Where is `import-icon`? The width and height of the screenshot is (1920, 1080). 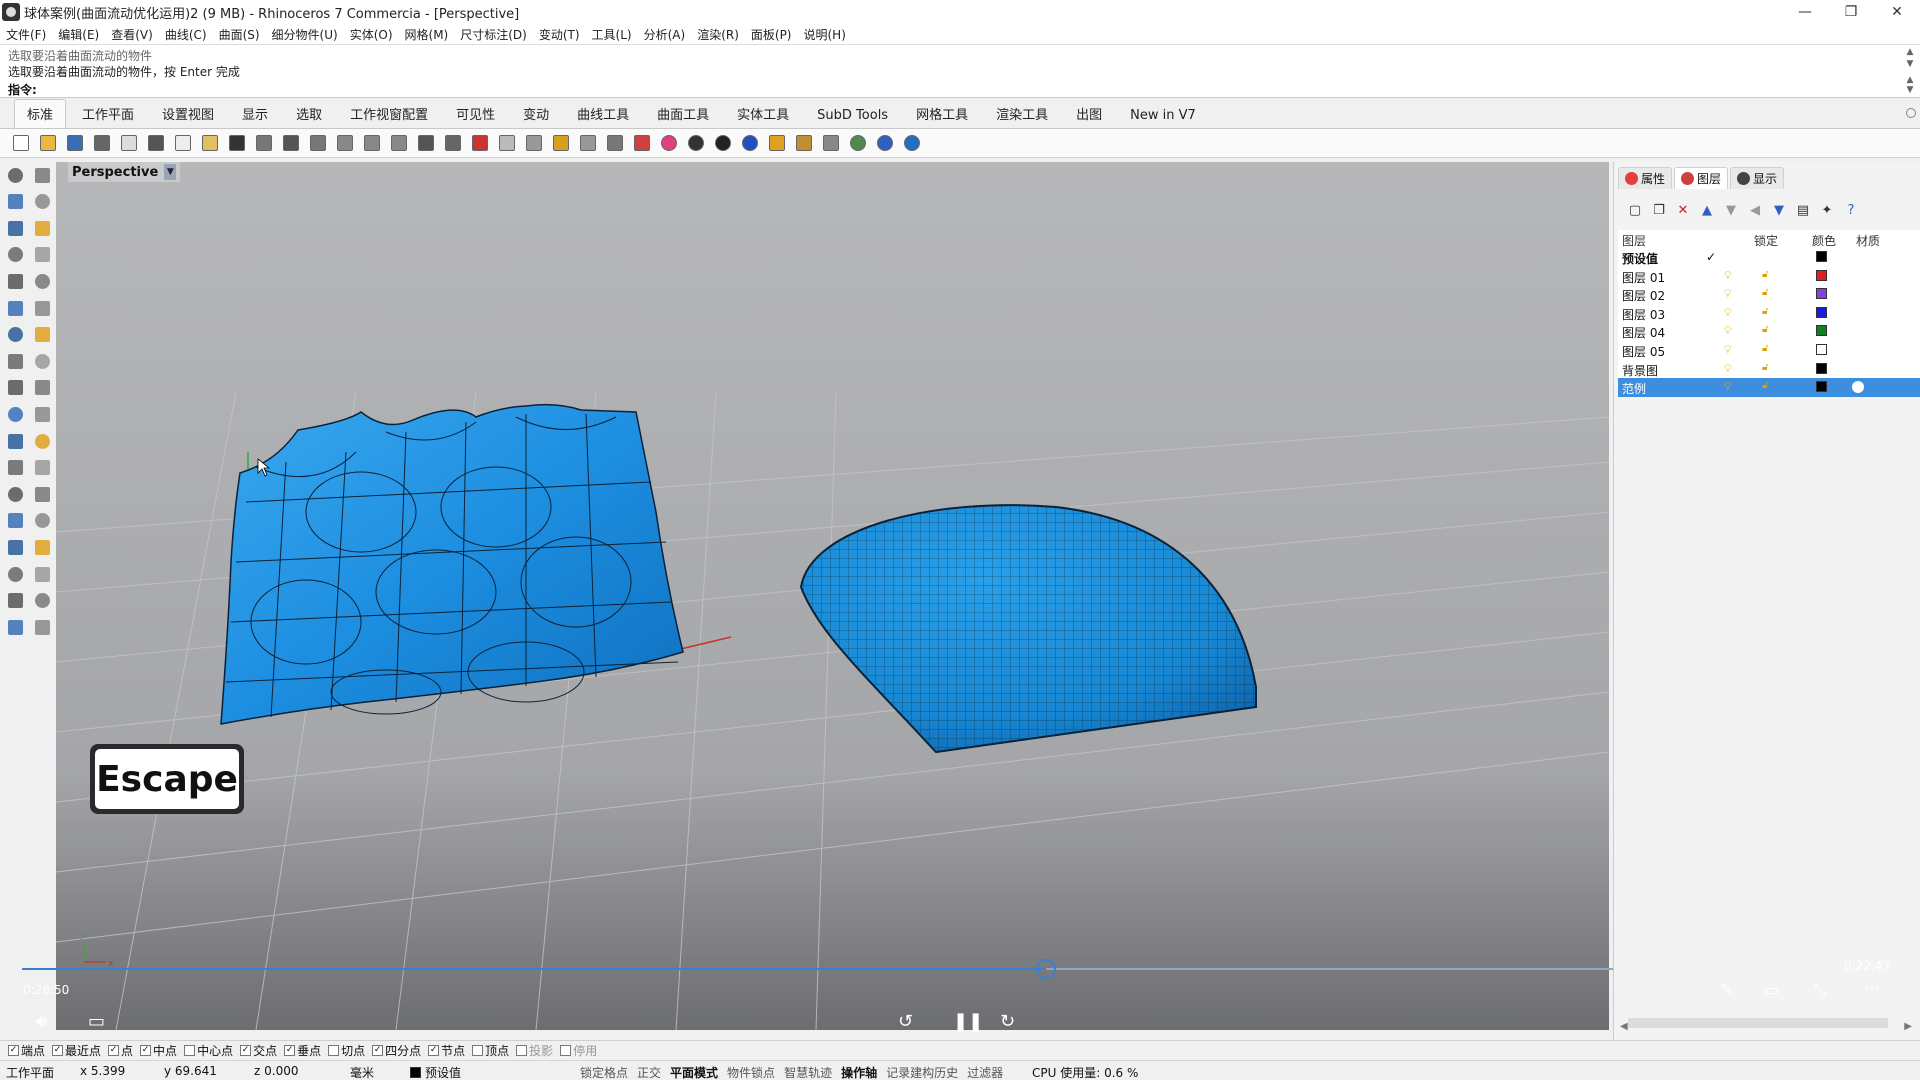 import-icon is located at coordinates (129, 143).